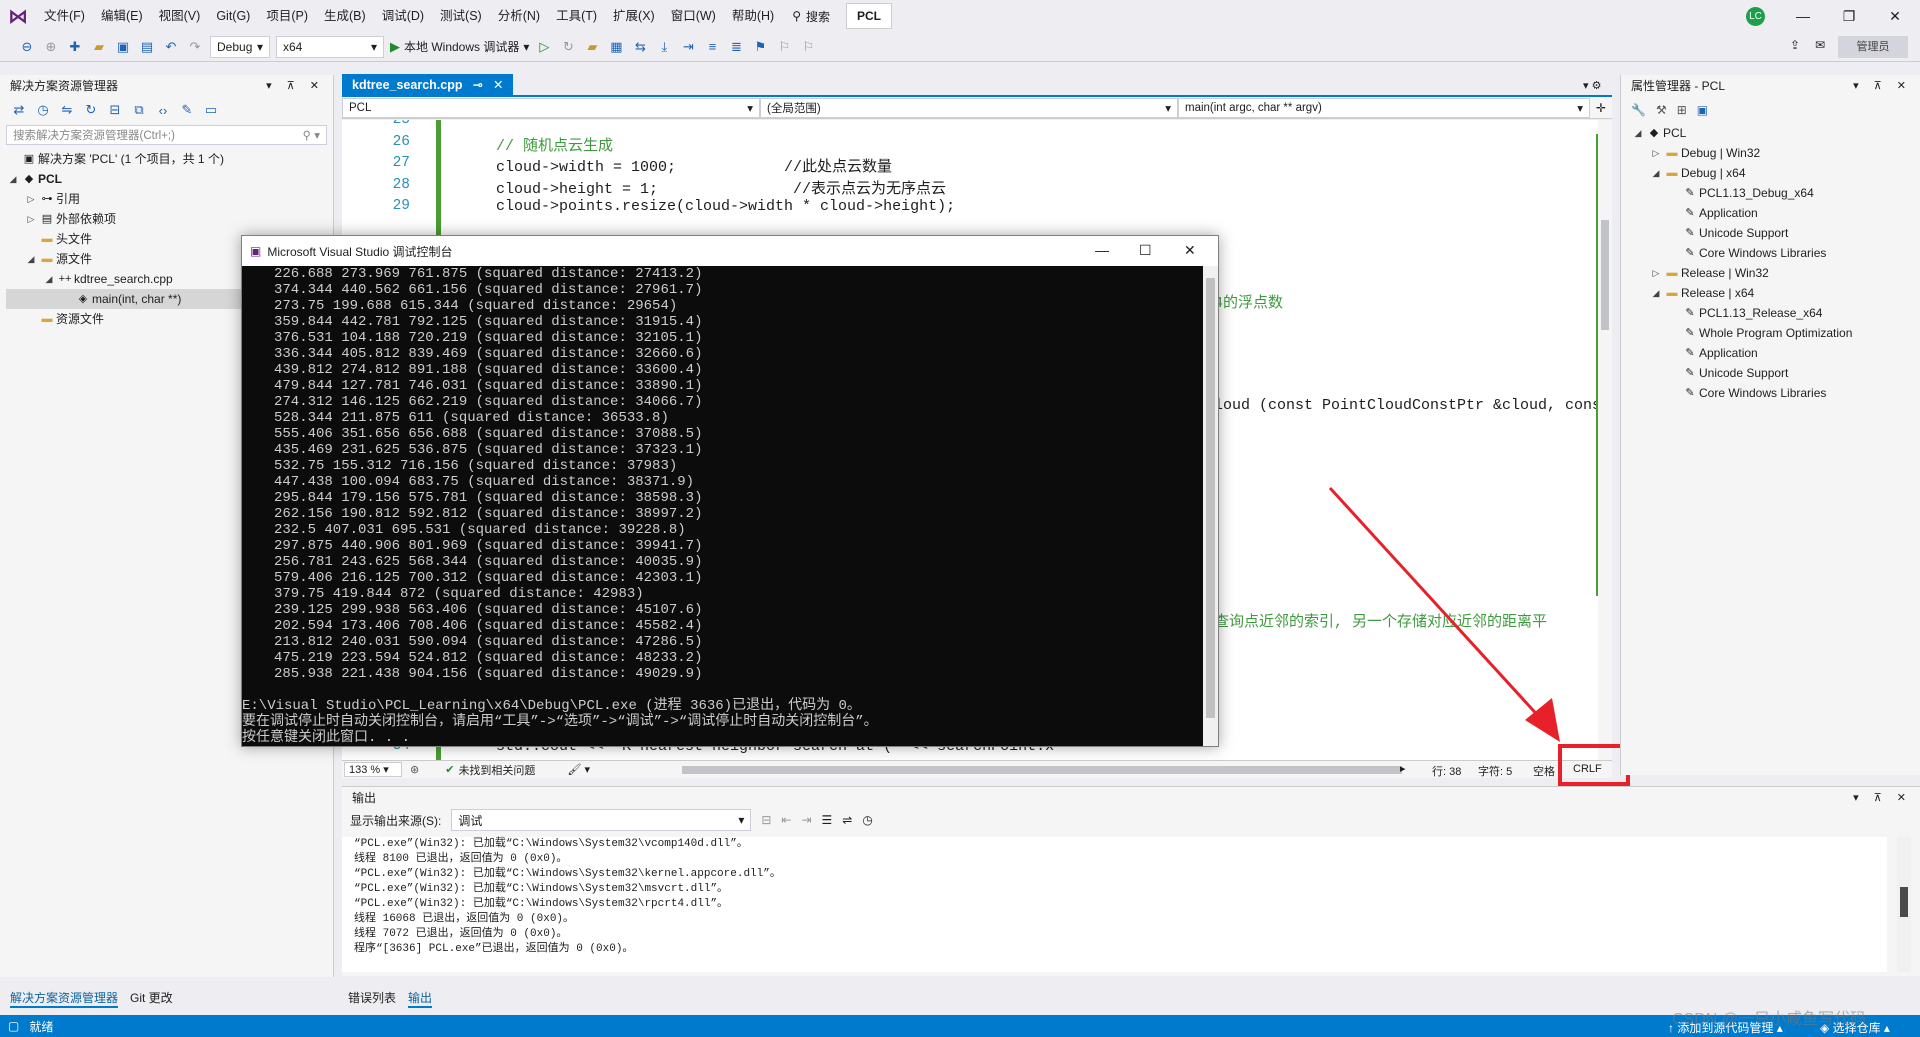  I want to click on menu-item: 文件(F), so click(64, 16).